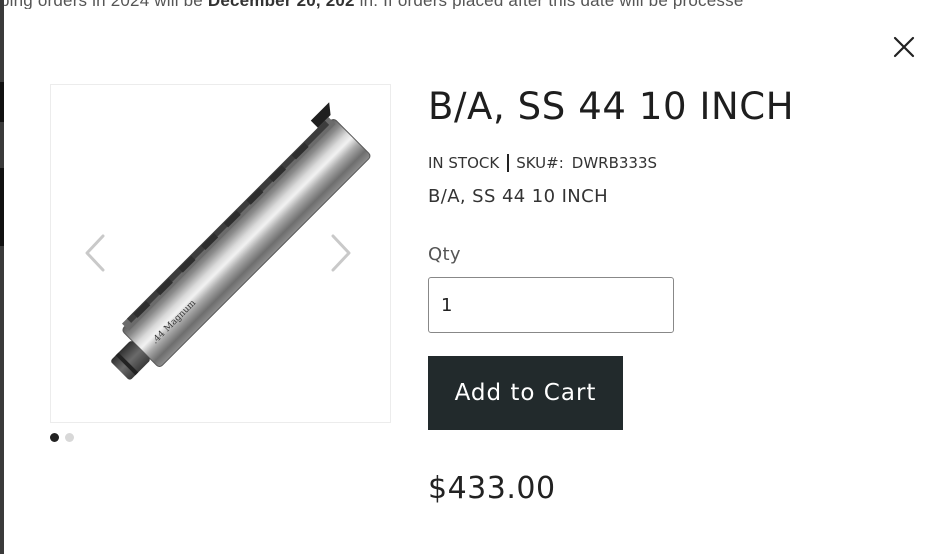 This screenshot has height=554, width=932. I want to click on banner-text-bold: December 20, 202, so click(281, 4).